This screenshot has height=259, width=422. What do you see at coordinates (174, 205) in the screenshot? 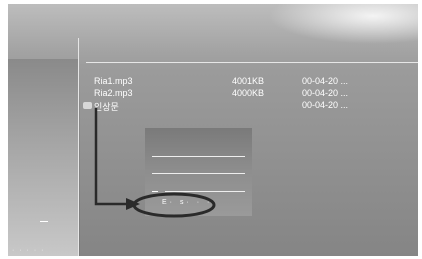
I see `highlight-ellipse` at bounding box center [174, 205].